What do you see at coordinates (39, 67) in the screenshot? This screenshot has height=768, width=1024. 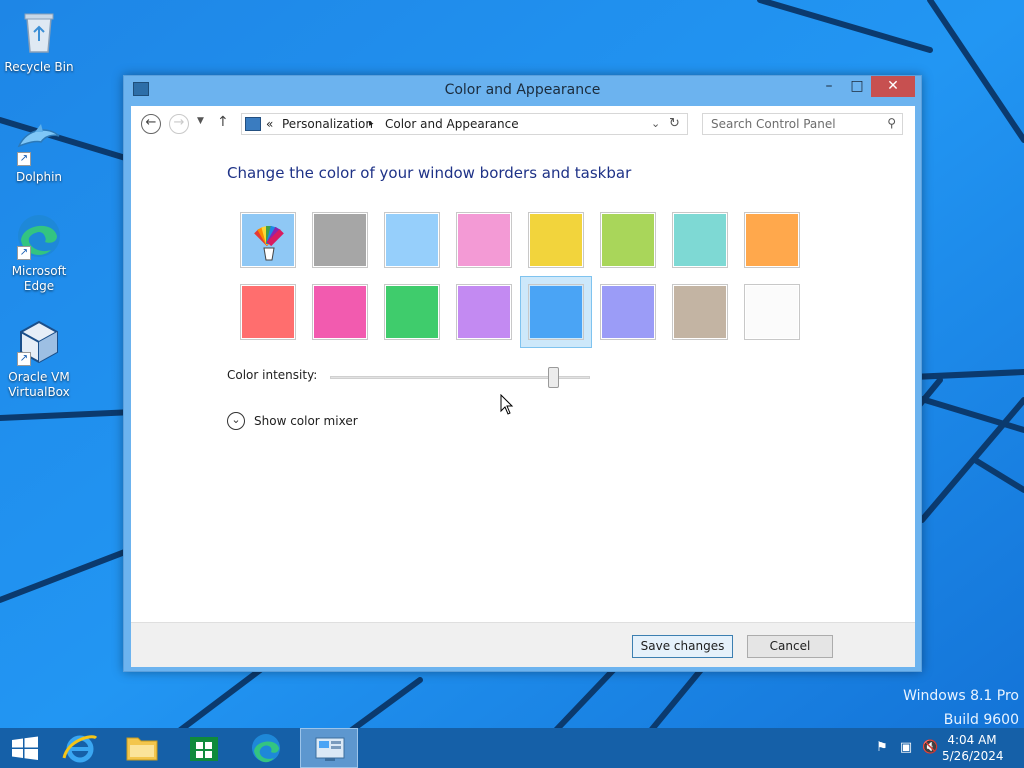 I see `desktop-icon-label: Recycle Bin` at bounding box center [39, 67].